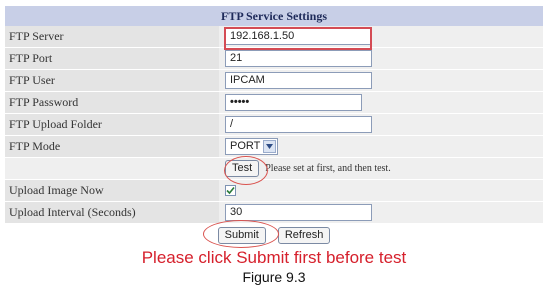 Image resolution: width=548 pixels, height=289 pixels. Describe the element at coordinates (112, 212) in the screenshot. I see `upload-interval-label: Upload Interval (Seconds)` at that location.